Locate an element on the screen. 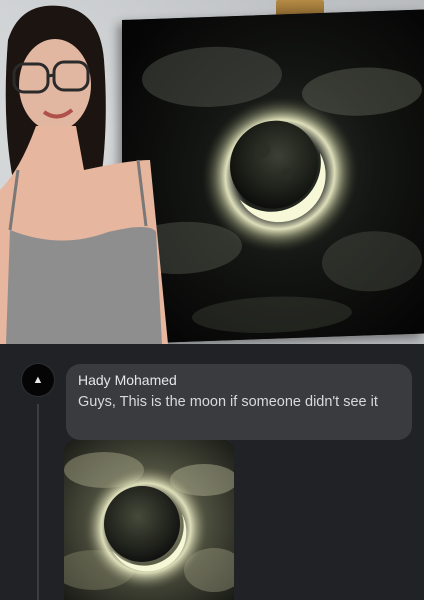 Image resolution: width=424 pixels, height=600 pixels. avatar-glyph: ▲ is located at coordinates (38, 380).